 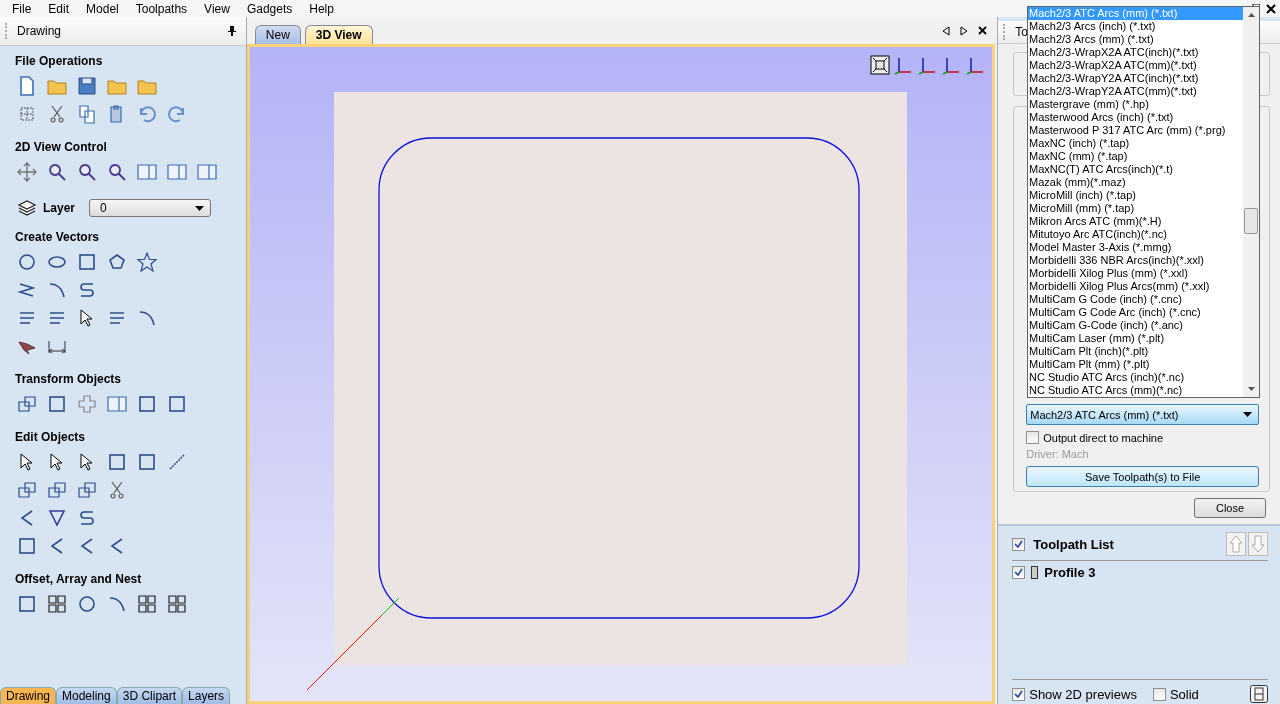 I want to click on right-arrow-icon, so click(x=964, y=30).